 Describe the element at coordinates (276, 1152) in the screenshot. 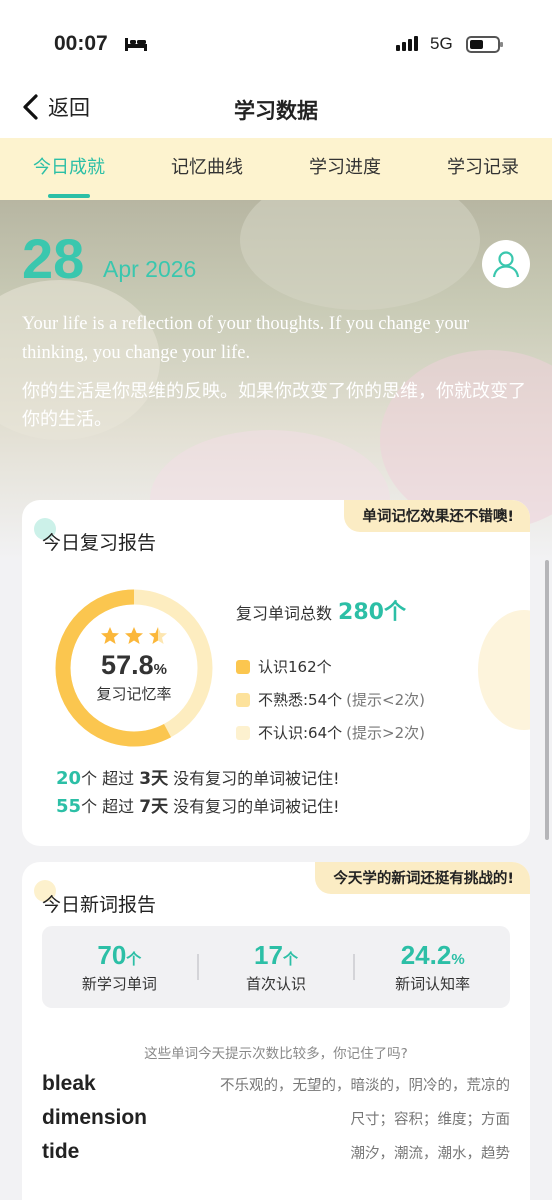

I see `word-row: tide 潮汐，潮流，潮水，趋势` at that location.